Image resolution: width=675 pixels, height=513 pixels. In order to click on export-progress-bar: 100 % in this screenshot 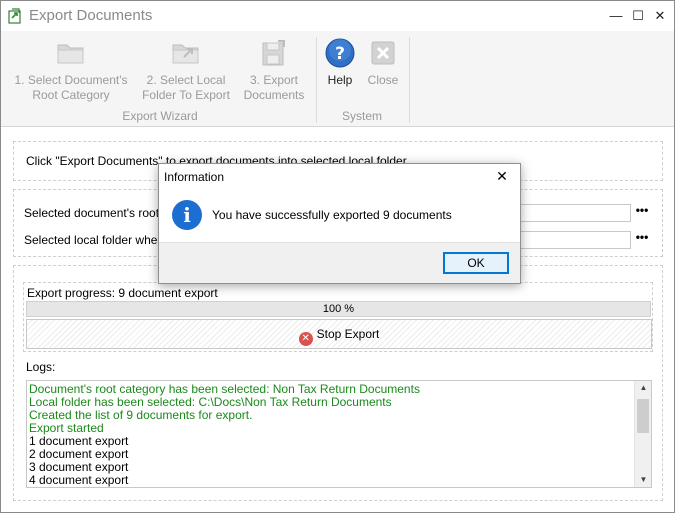, I will do `click(338, 309)`.